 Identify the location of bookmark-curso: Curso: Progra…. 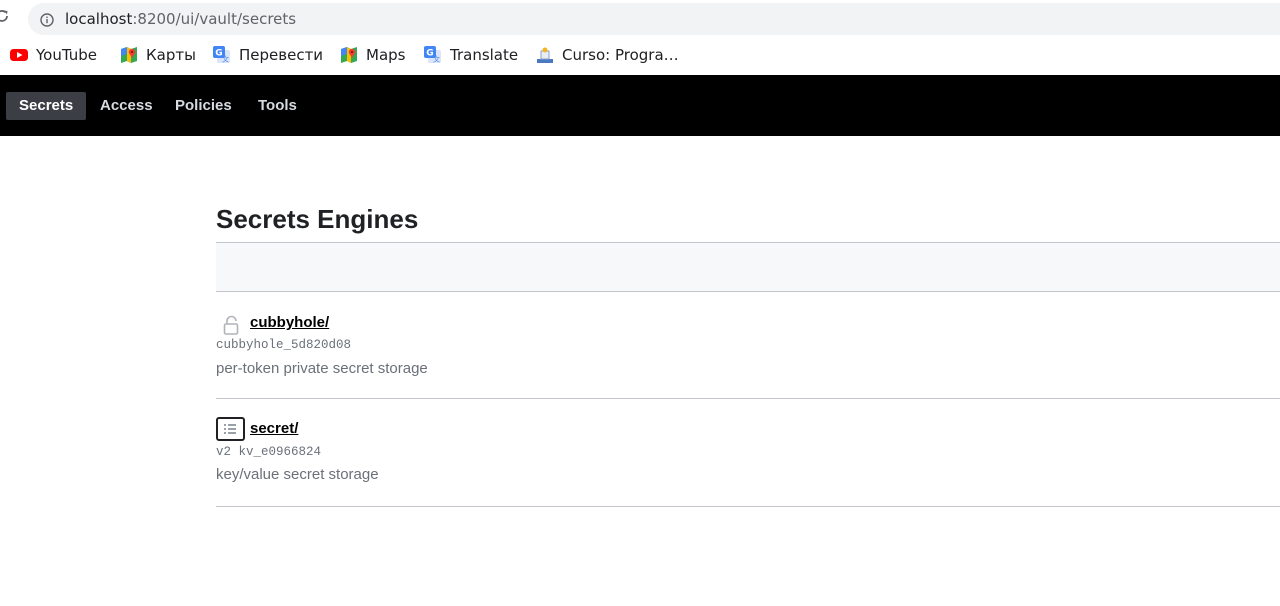
(607, 55).